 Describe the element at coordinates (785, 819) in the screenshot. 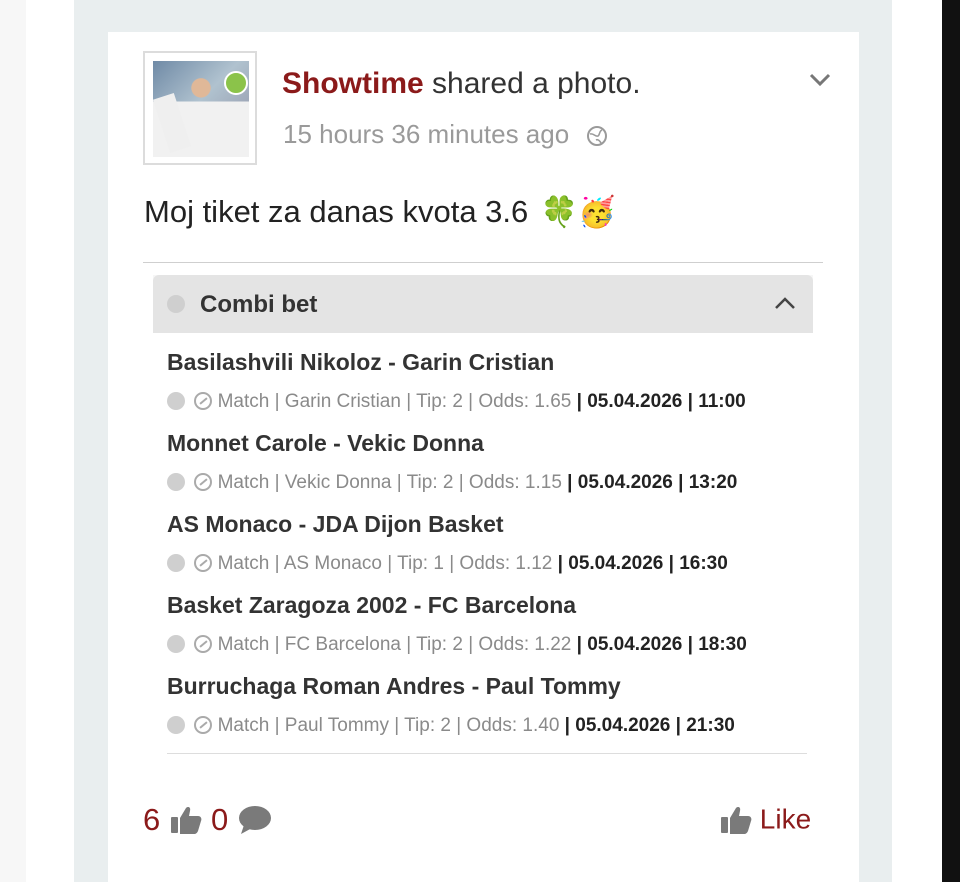

I see `like-label: Like` at that location.